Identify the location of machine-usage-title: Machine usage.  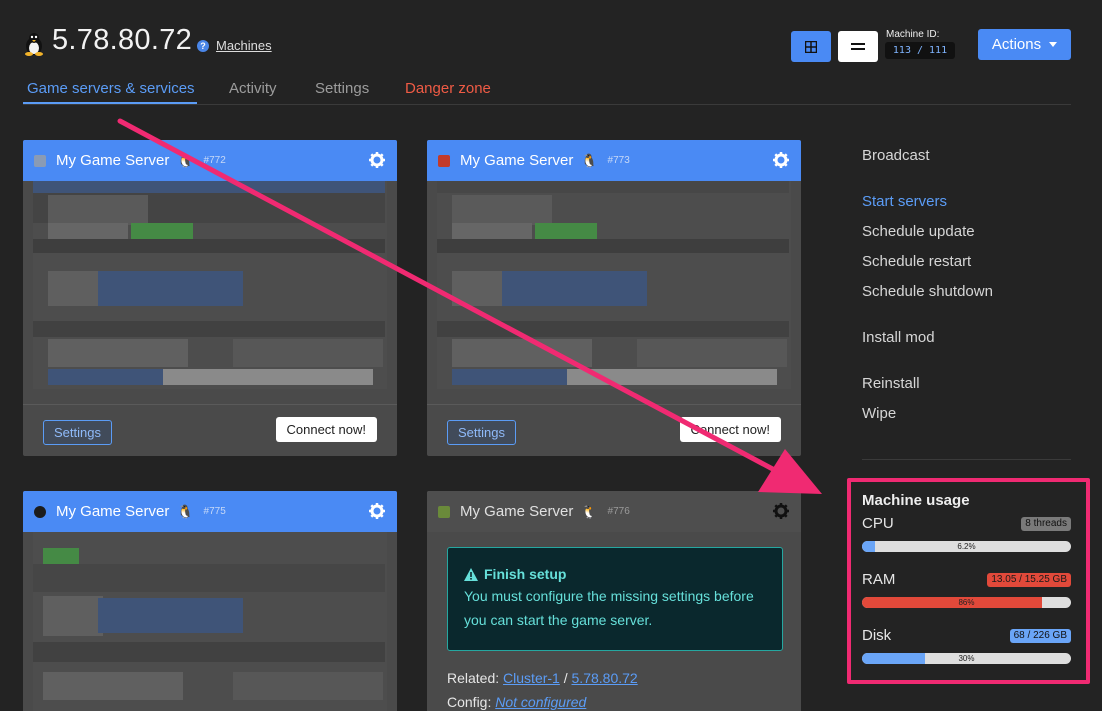
(916, 500).